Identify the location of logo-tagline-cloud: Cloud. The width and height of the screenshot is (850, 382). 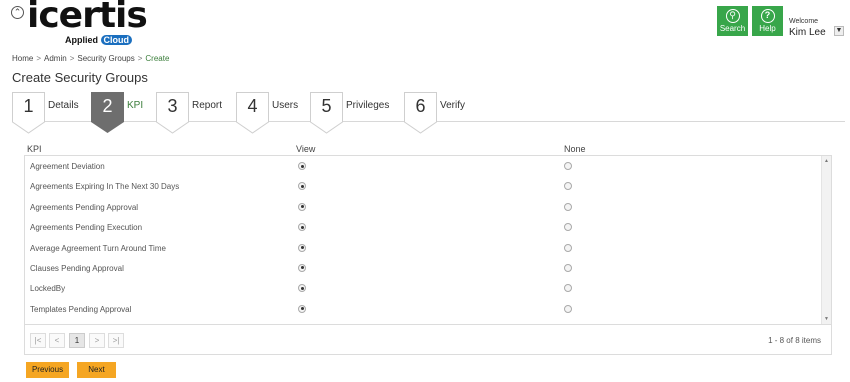
(116, 40).